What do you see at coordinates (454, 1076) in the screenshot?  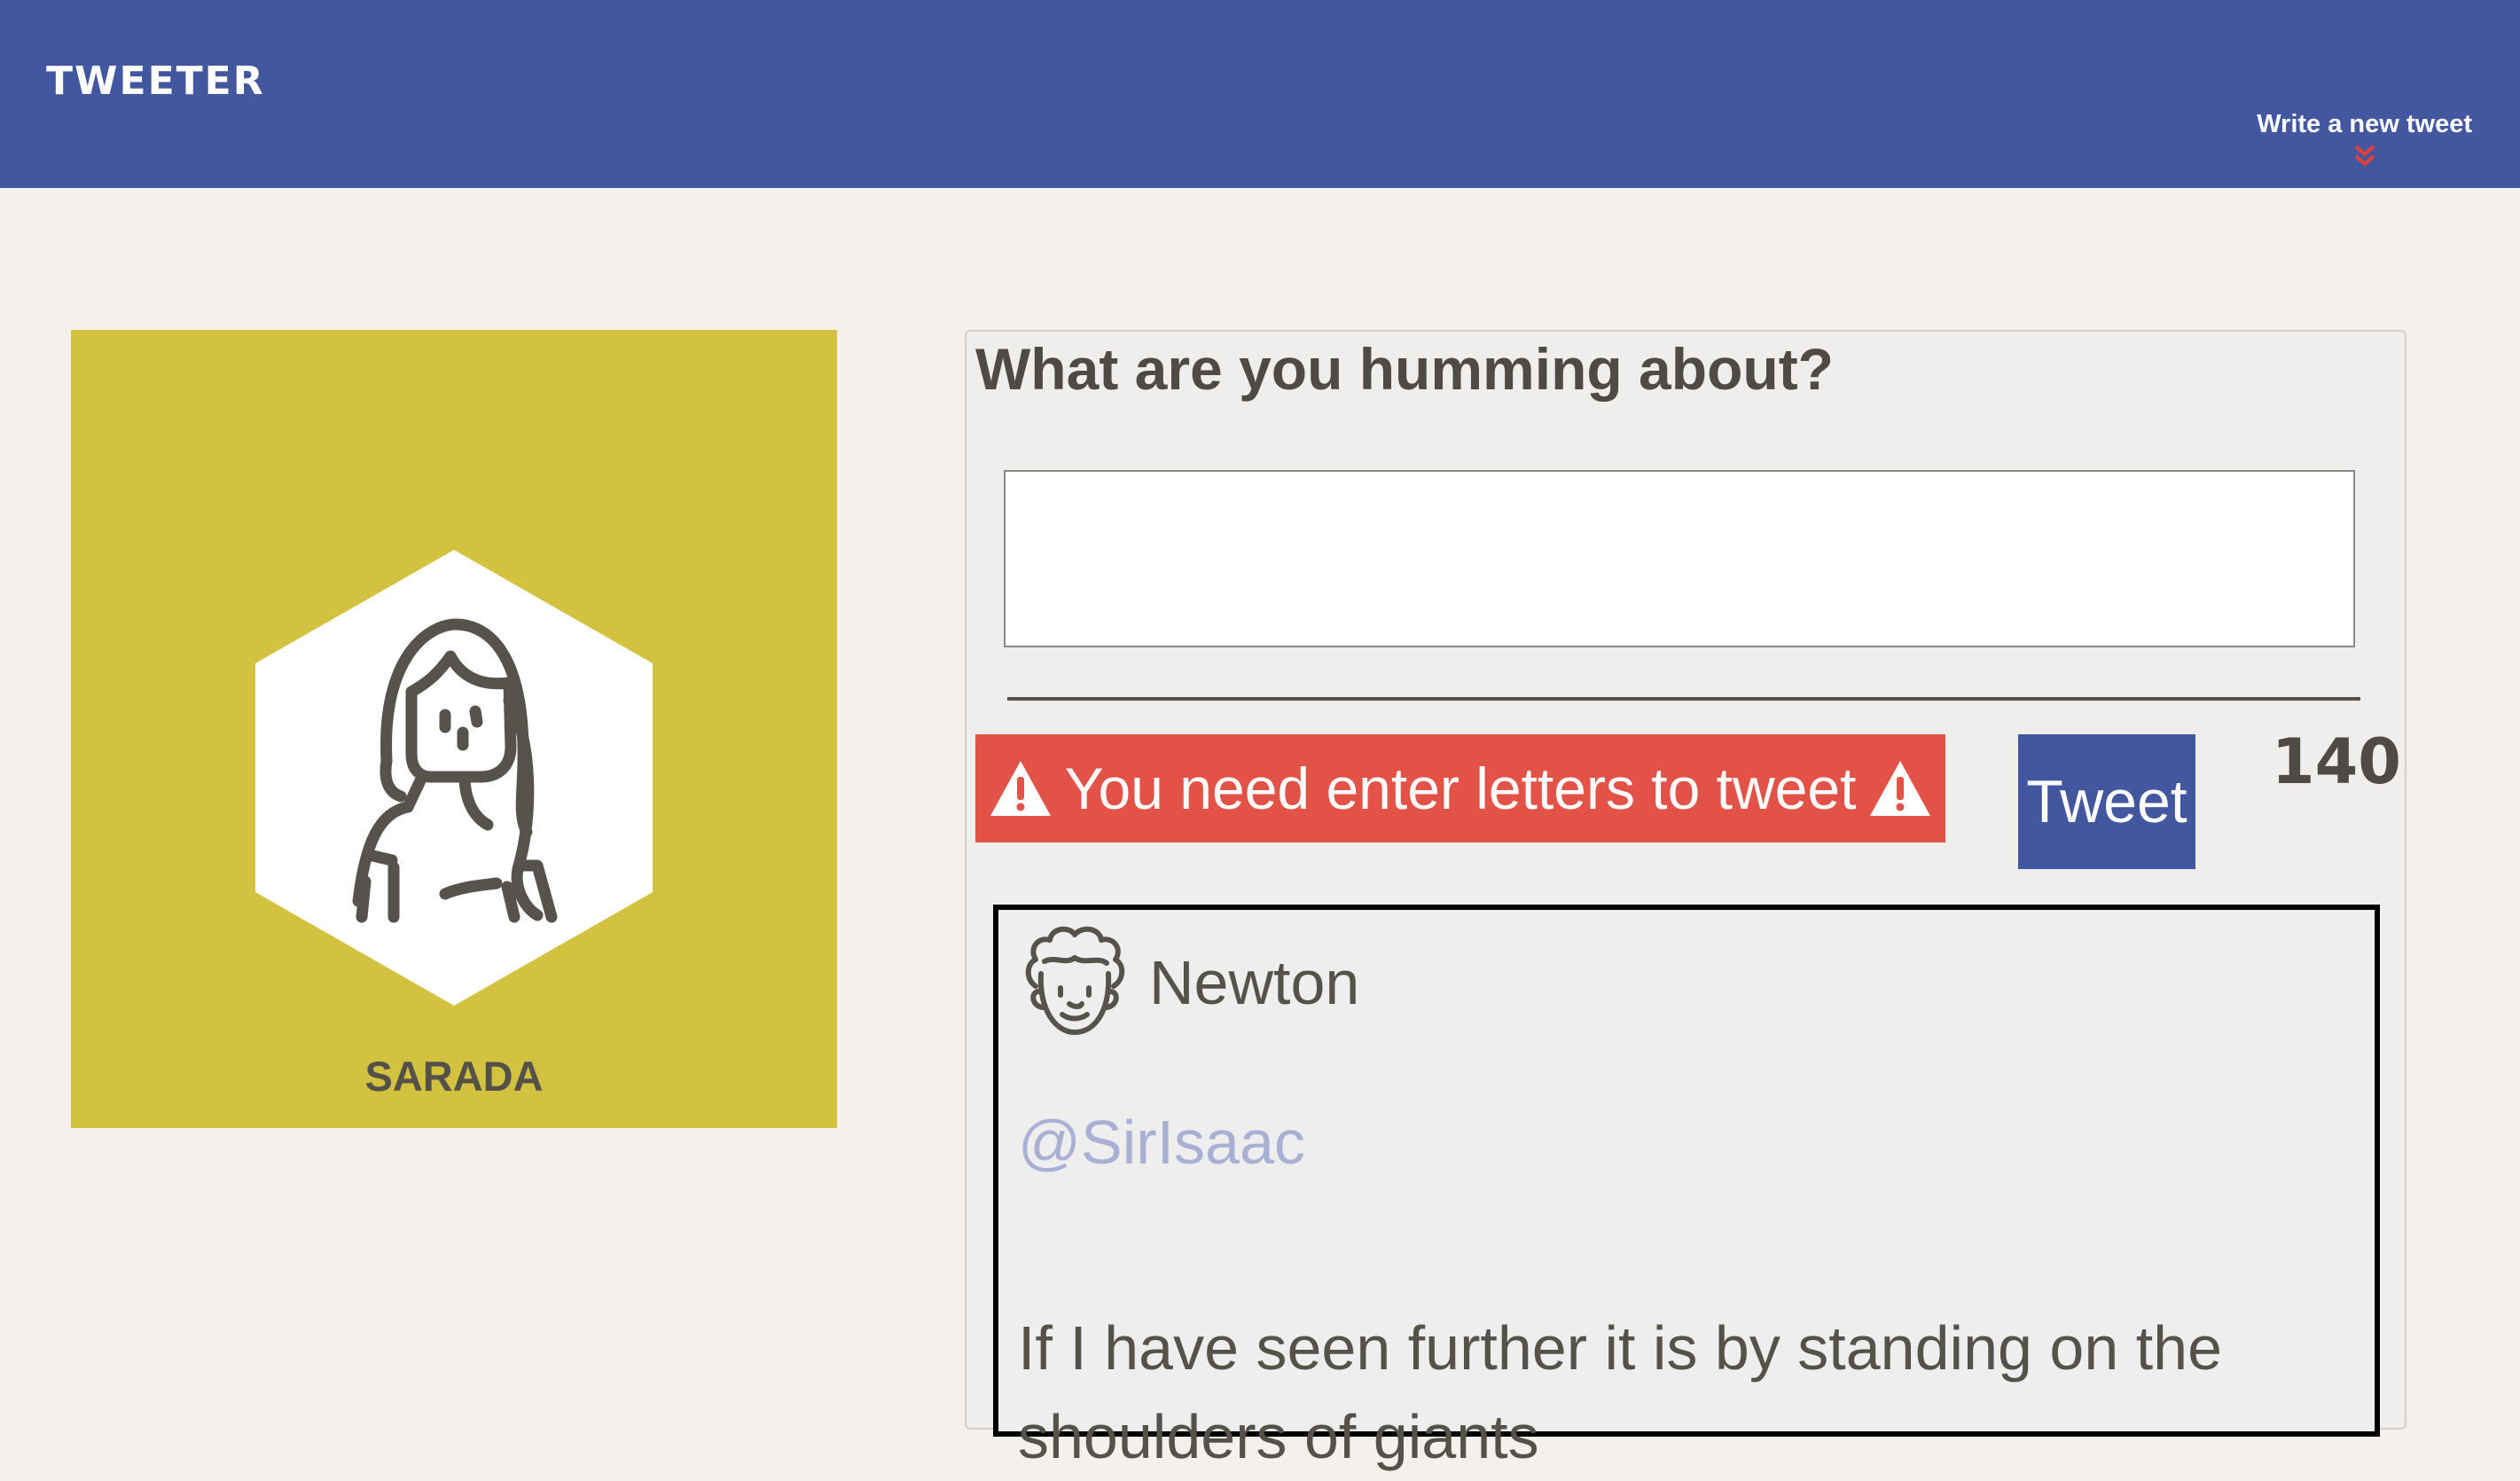 I see `profile-username: SARADA` at bounding box center [454, 1076].